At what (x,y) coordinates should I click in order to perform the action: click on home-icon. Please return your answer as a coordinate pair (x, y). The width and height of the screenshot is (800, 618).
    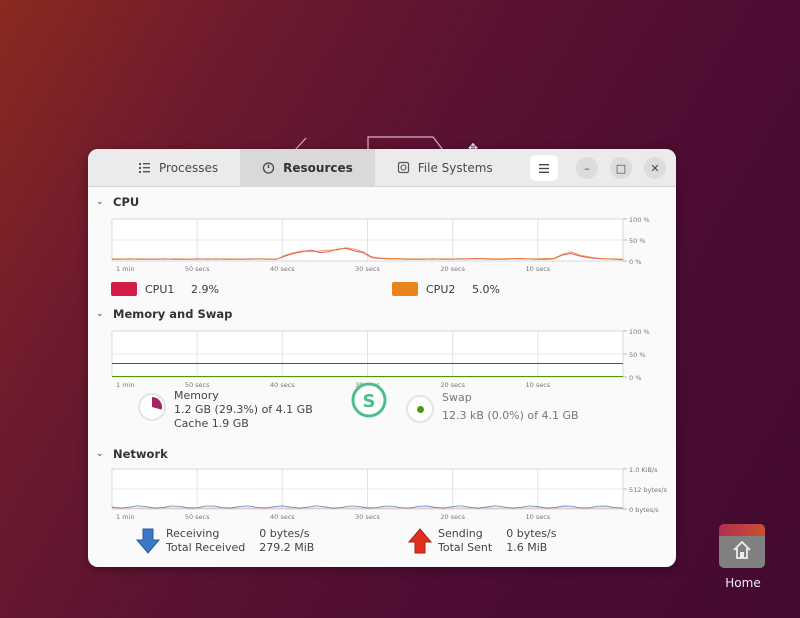
    Looking at the image, I should click on (742, 549).